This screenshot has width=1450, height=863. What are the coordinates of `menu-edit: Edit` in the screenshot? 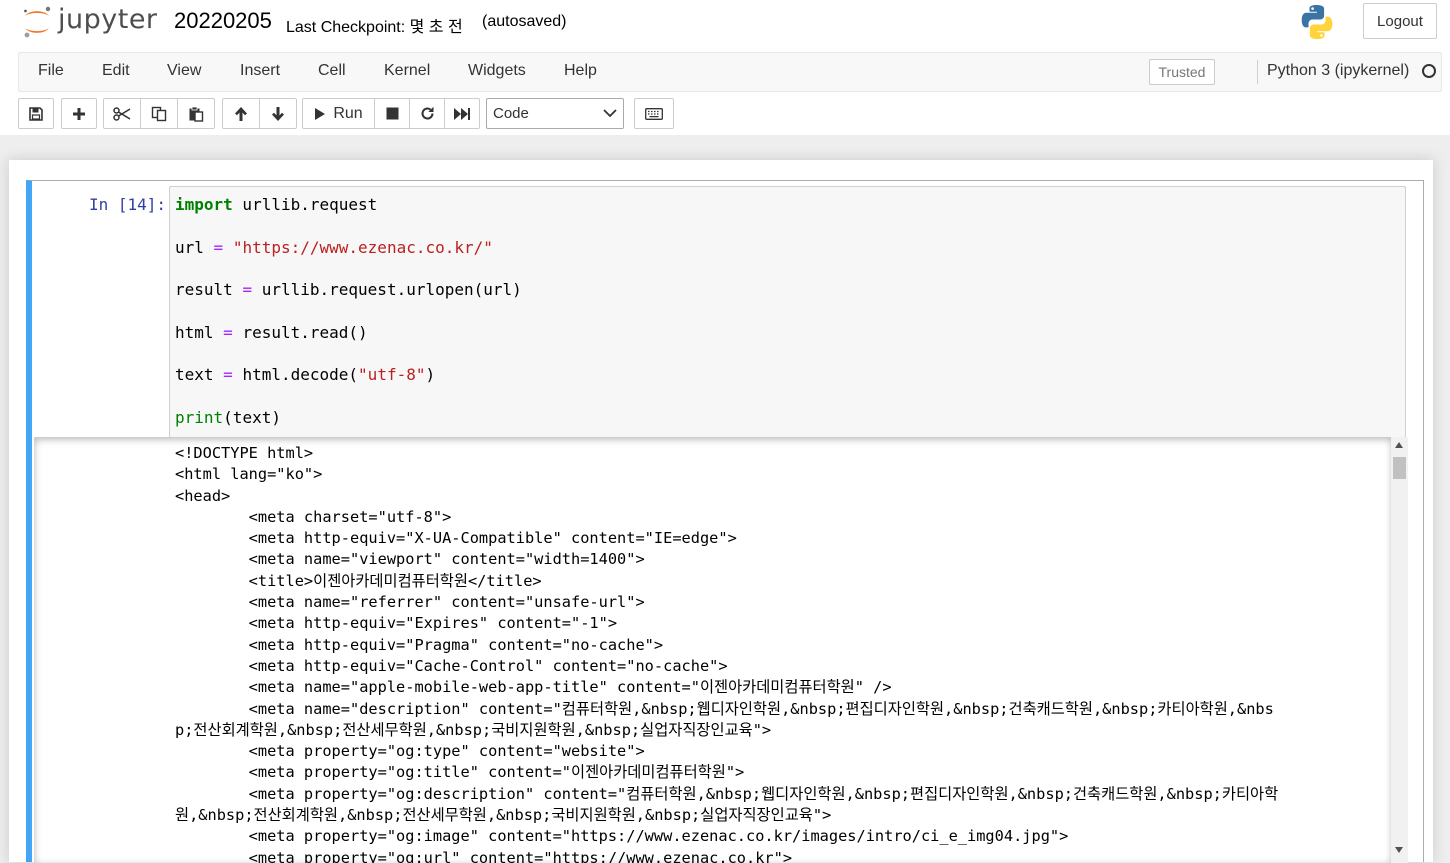 It's located at (116, 71).